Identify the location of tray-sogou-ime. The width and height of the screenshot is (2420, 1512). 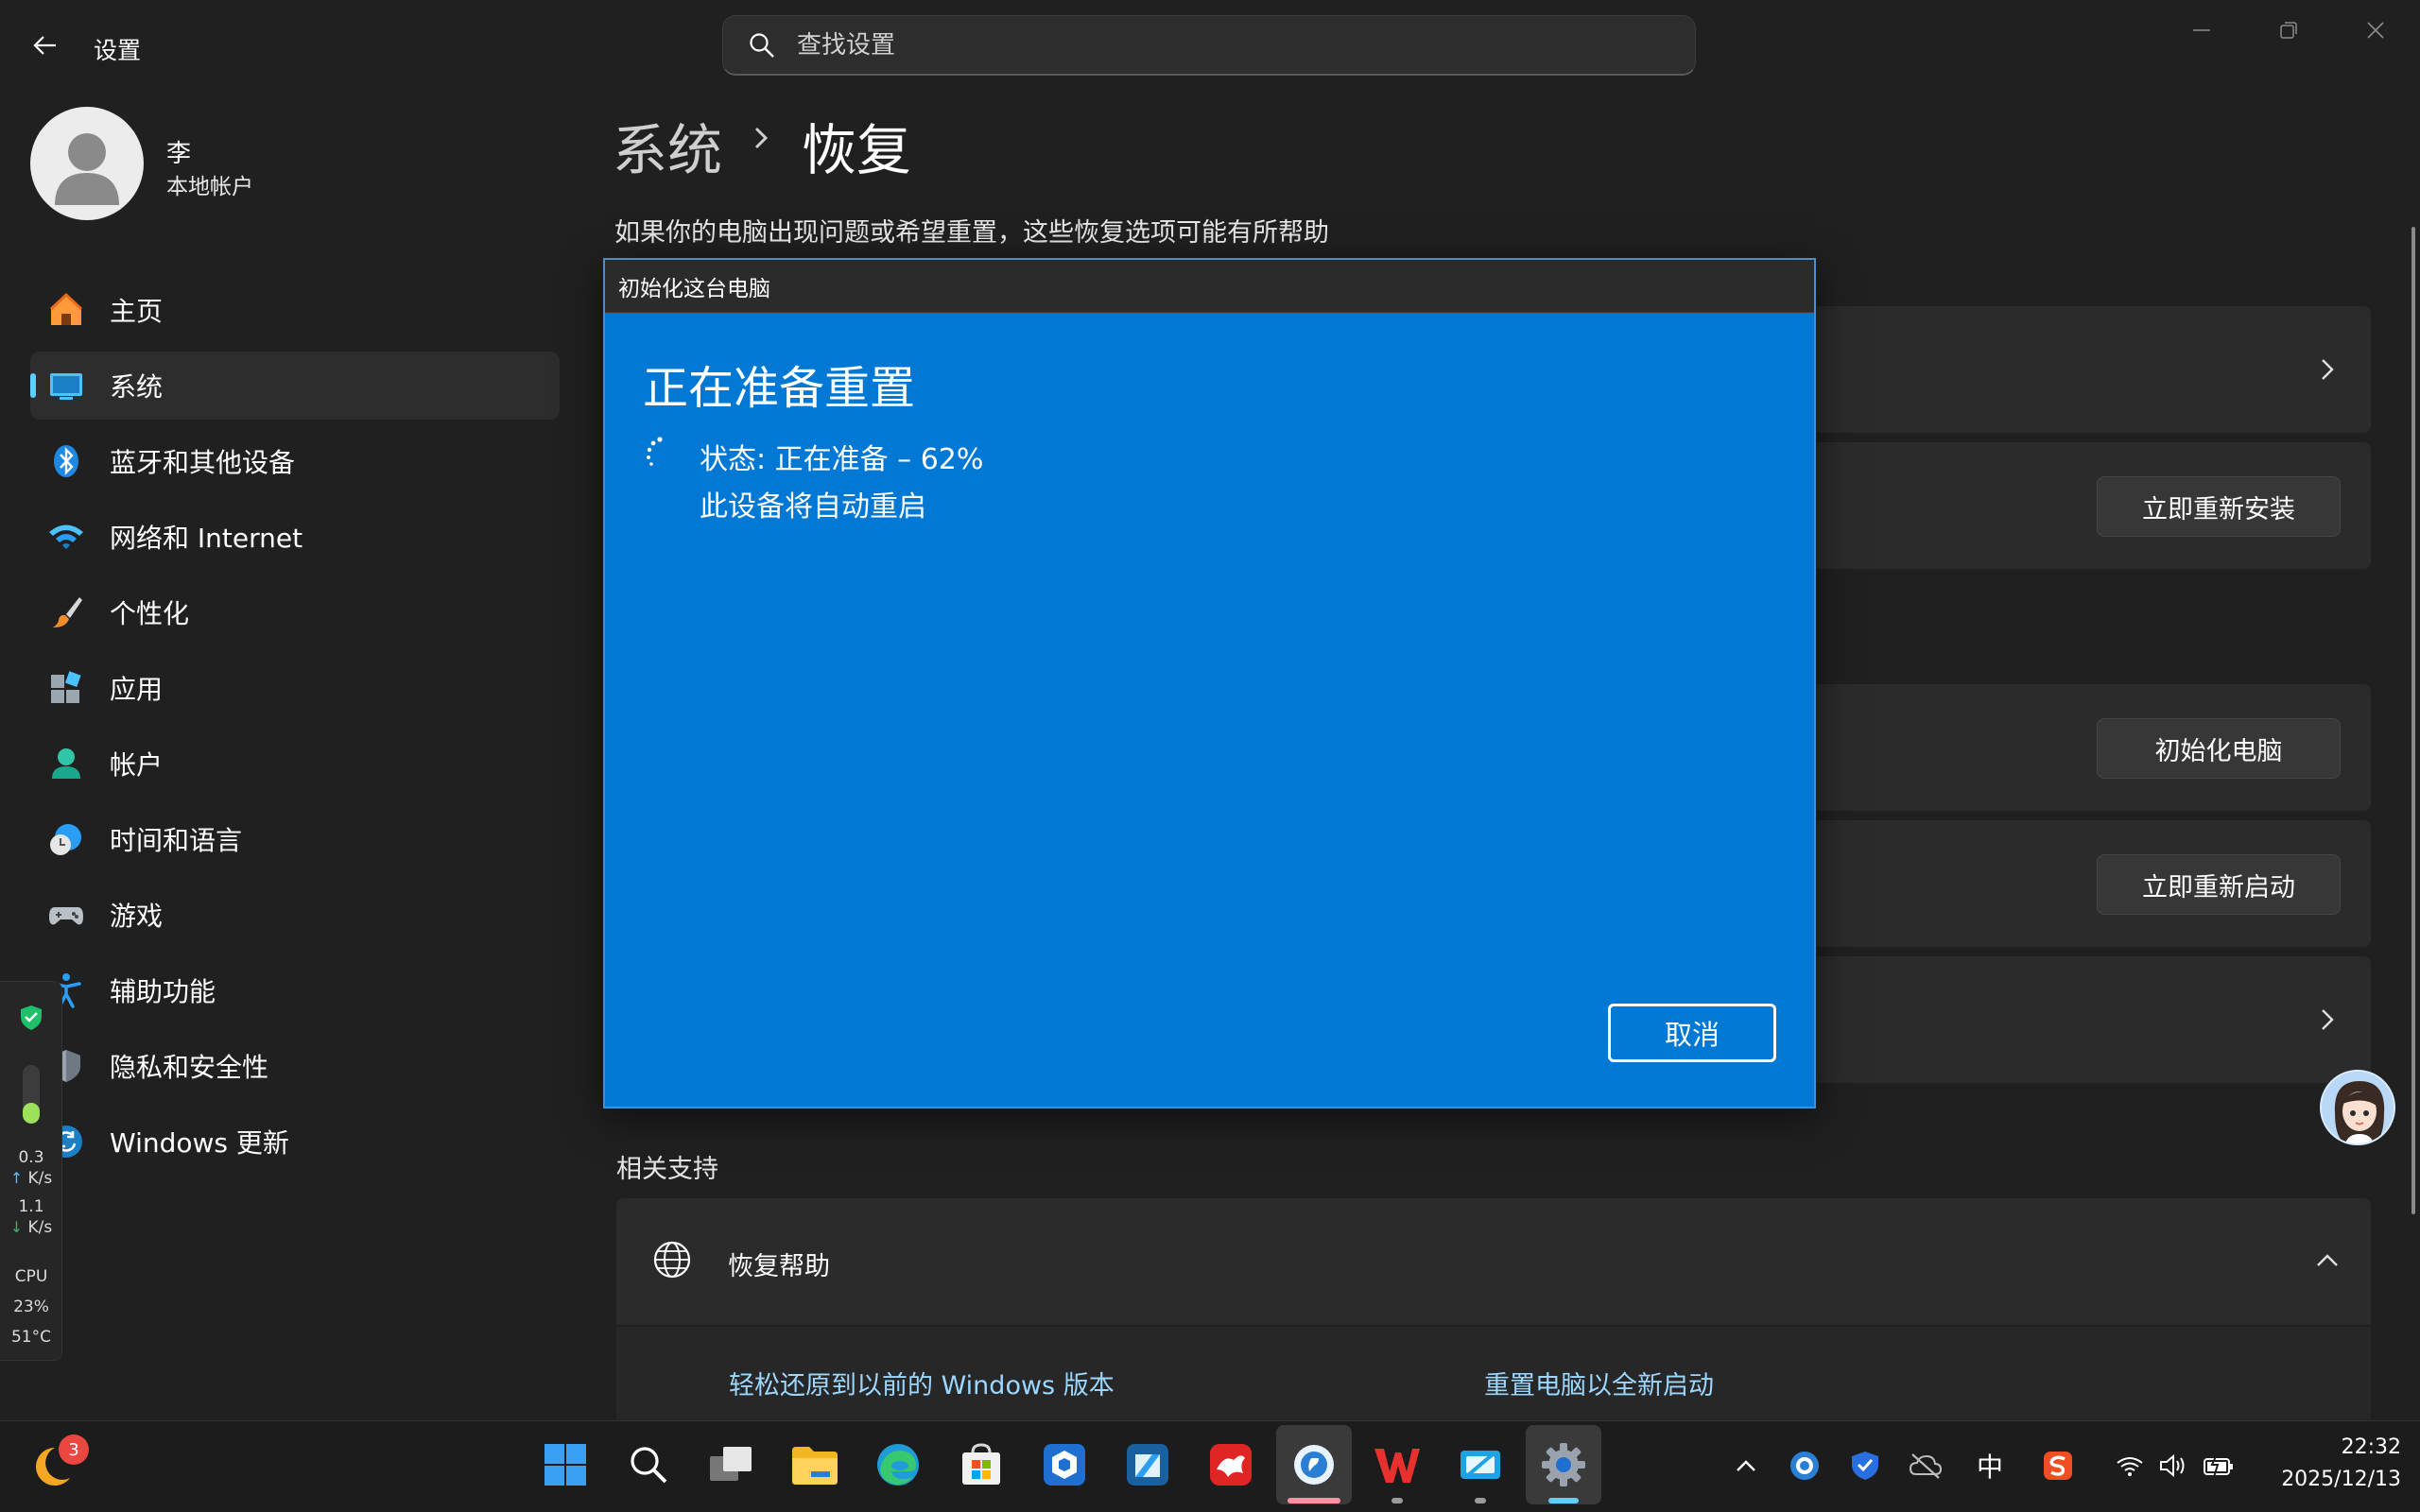
(2058, 1465).